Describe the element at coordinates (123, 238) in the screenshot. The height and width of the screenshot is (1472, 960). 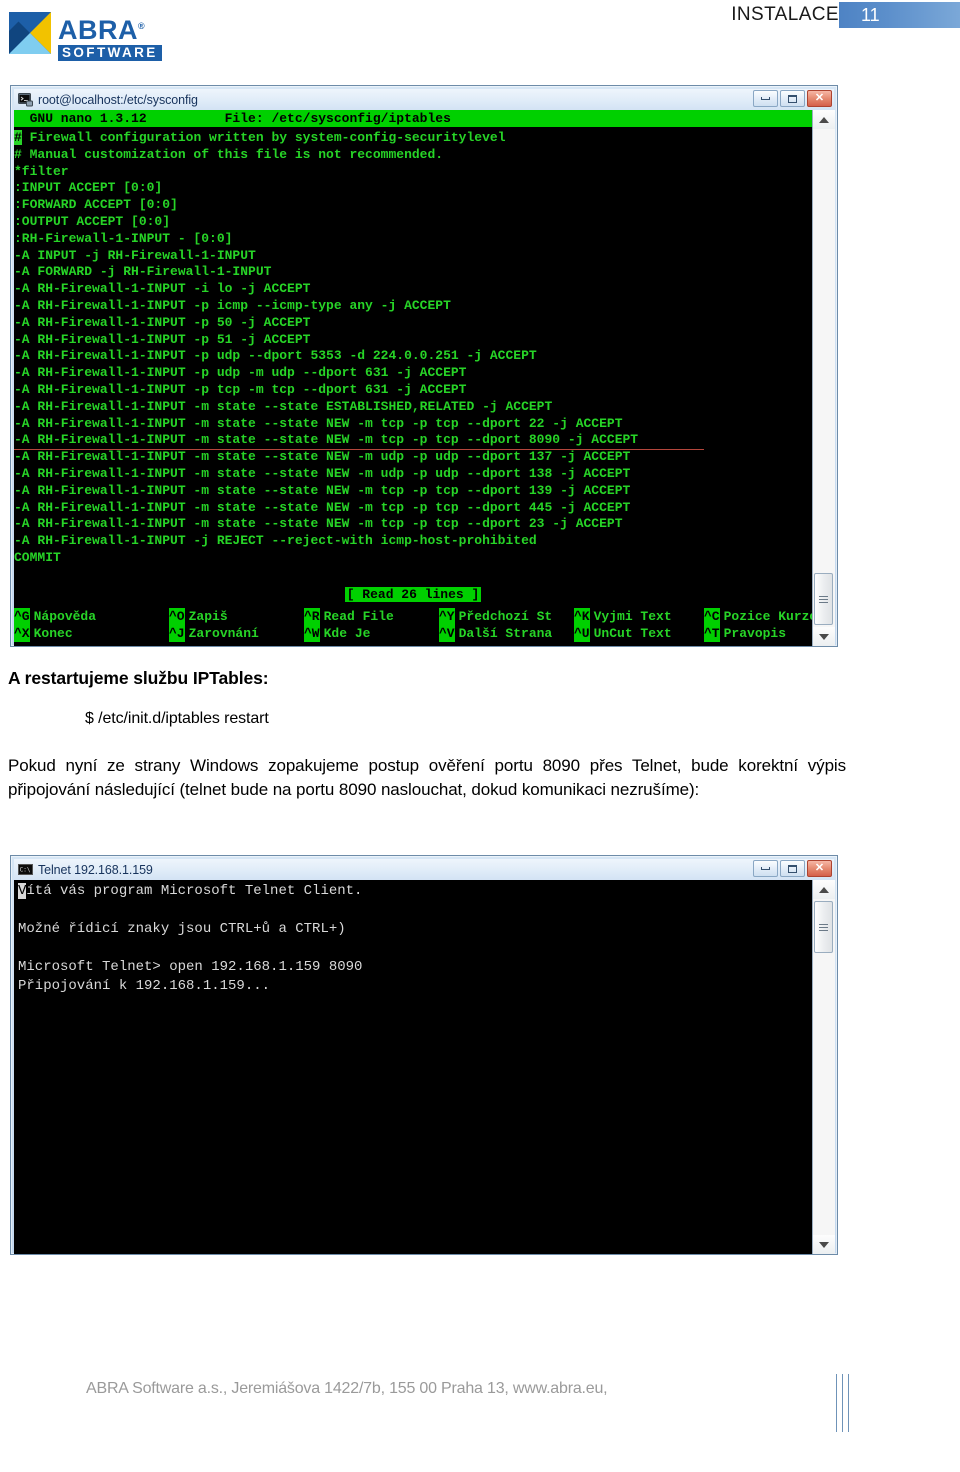
I see `nano-line: :RH-Firewall-1-INPUT - [0:0]` at that location.